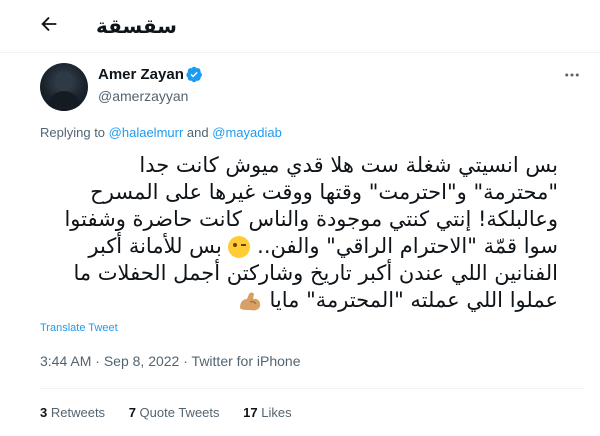 The width and height of the screenshot is (600, 436). I want to click on winking-face-icon, so click(239, 247).